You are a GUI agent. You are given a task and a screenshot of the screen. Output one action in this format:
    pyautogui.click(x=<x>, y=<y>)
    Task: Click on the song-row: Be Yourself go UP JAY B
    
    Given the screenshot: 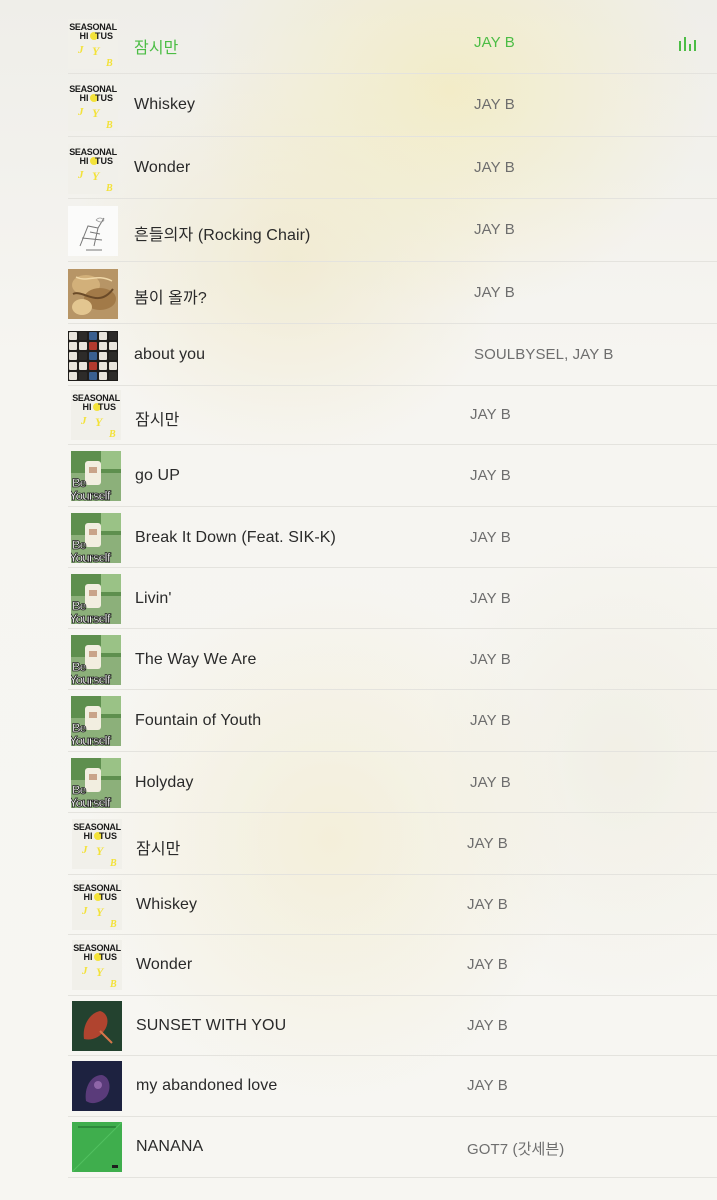 What is the action you would take?
    pyautogui.click(x=358, y=476)
    